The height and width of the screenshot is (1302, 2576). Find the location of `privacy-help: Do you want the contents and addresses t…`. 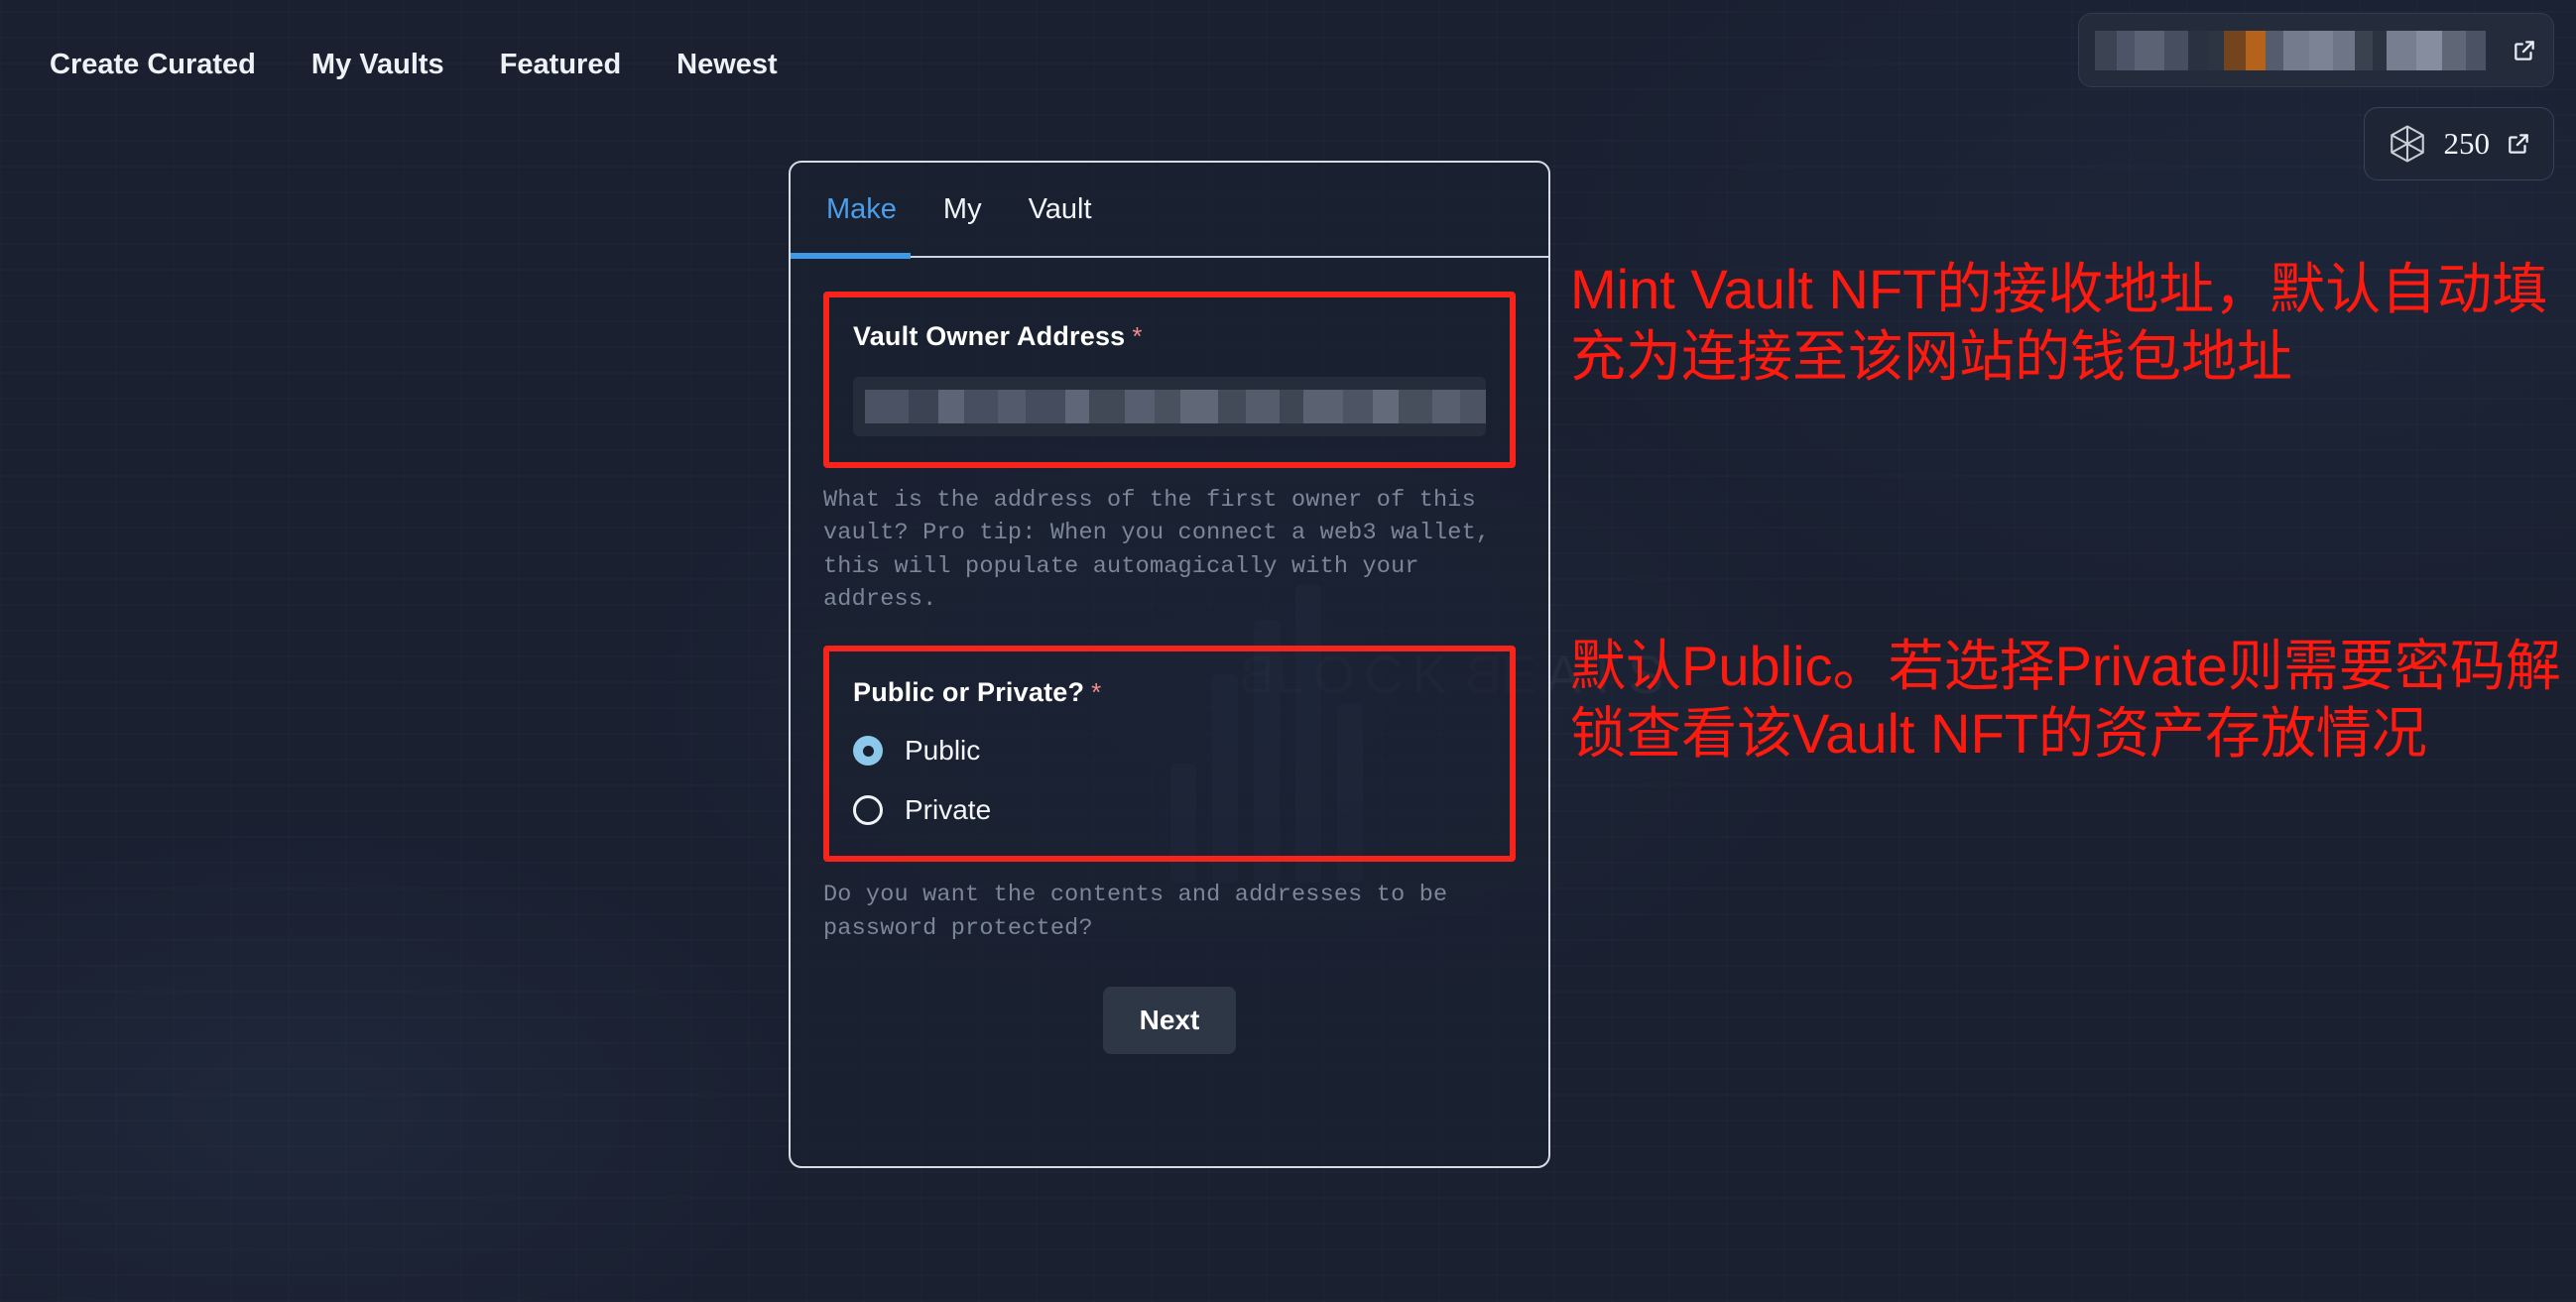

privacy-help: Do you want the contents and addresses t… is located at coordinates (1135, 912).